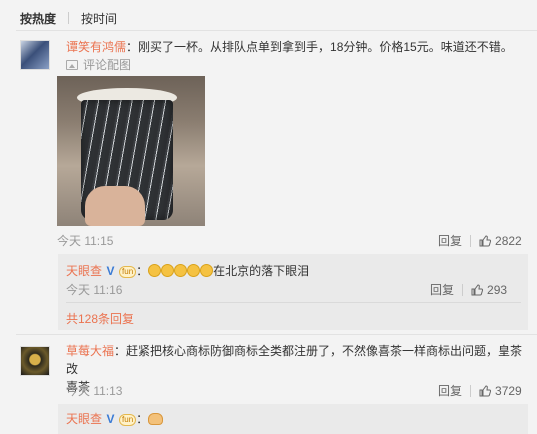  I want to click on comment-author: 草莓大福, so click(90, 351).